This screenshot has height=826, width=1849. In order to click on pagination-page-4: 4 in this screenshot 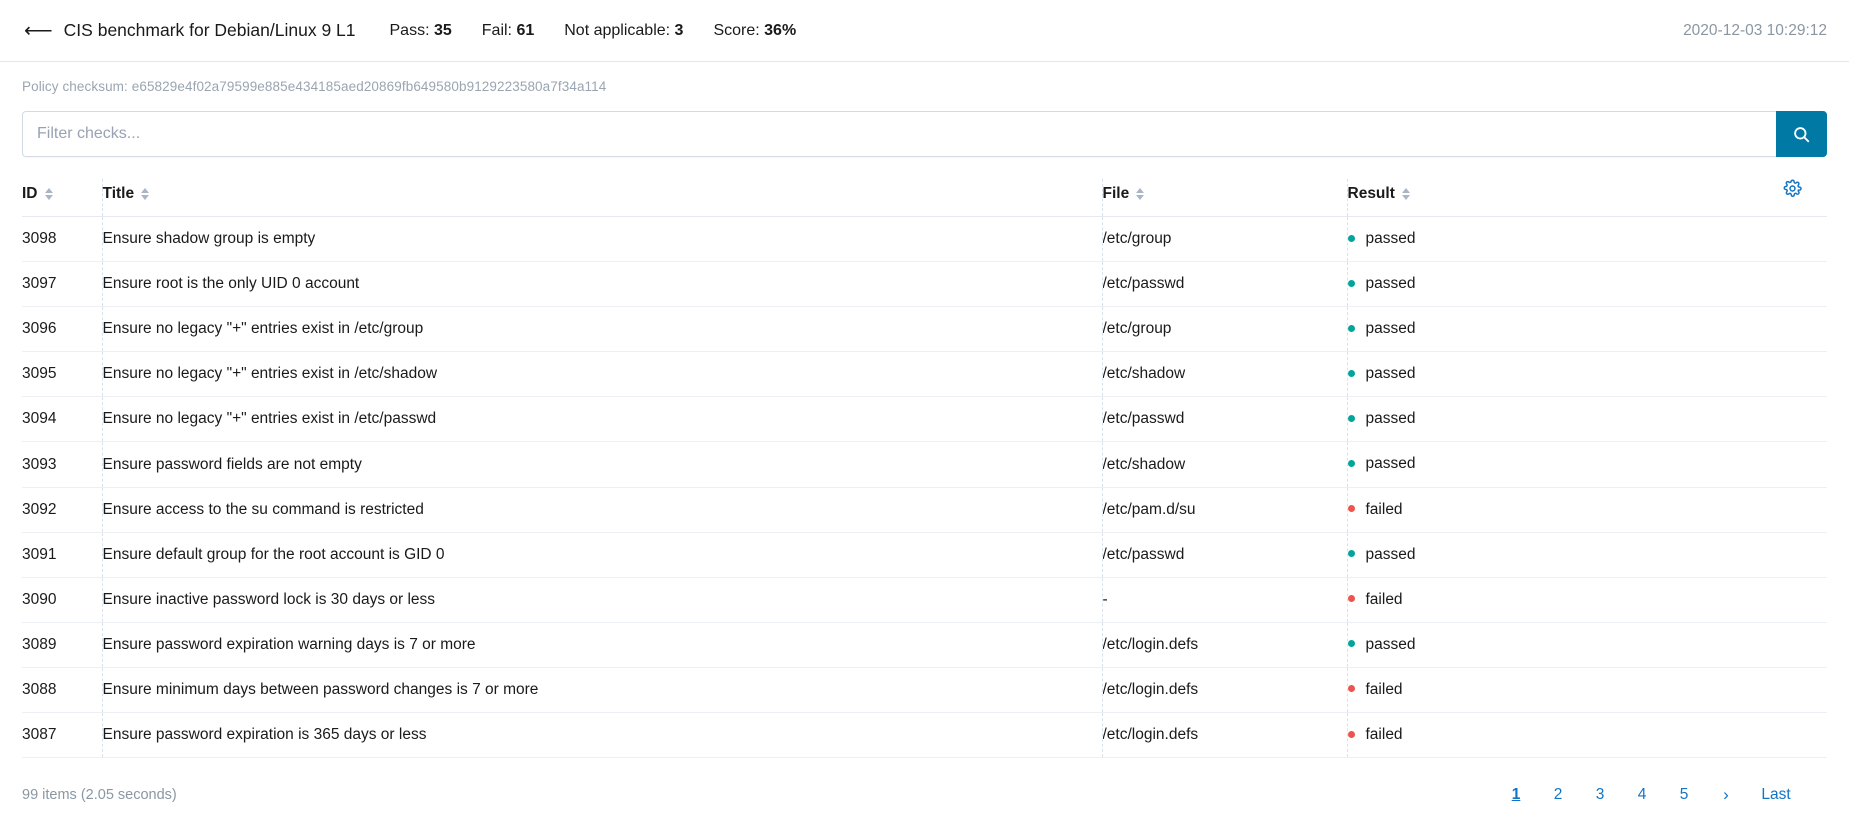, I will do `click(1642, 795)`.